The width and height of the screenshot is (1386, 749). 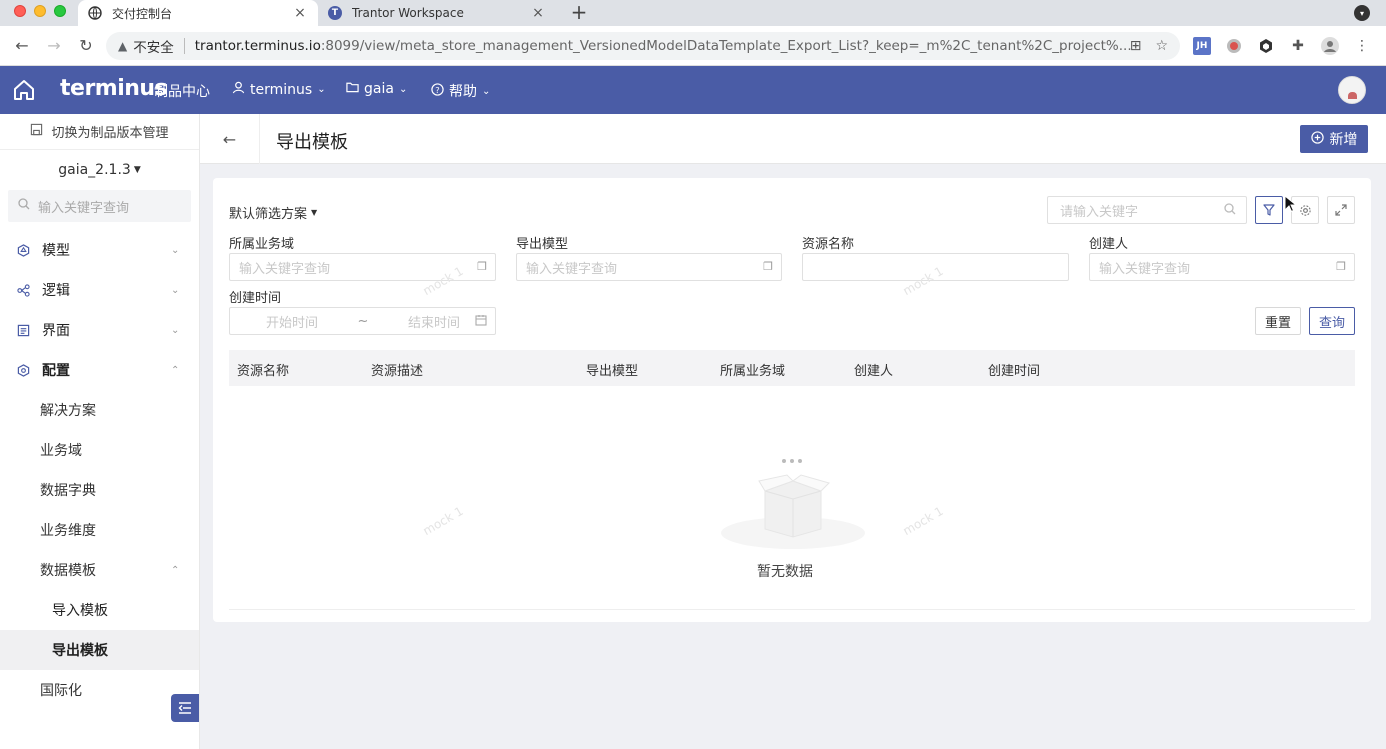 What do you see at coordinates (60, 11) in the screenshot?
I see `maximize-window-button` at bounding box center [60, 11].